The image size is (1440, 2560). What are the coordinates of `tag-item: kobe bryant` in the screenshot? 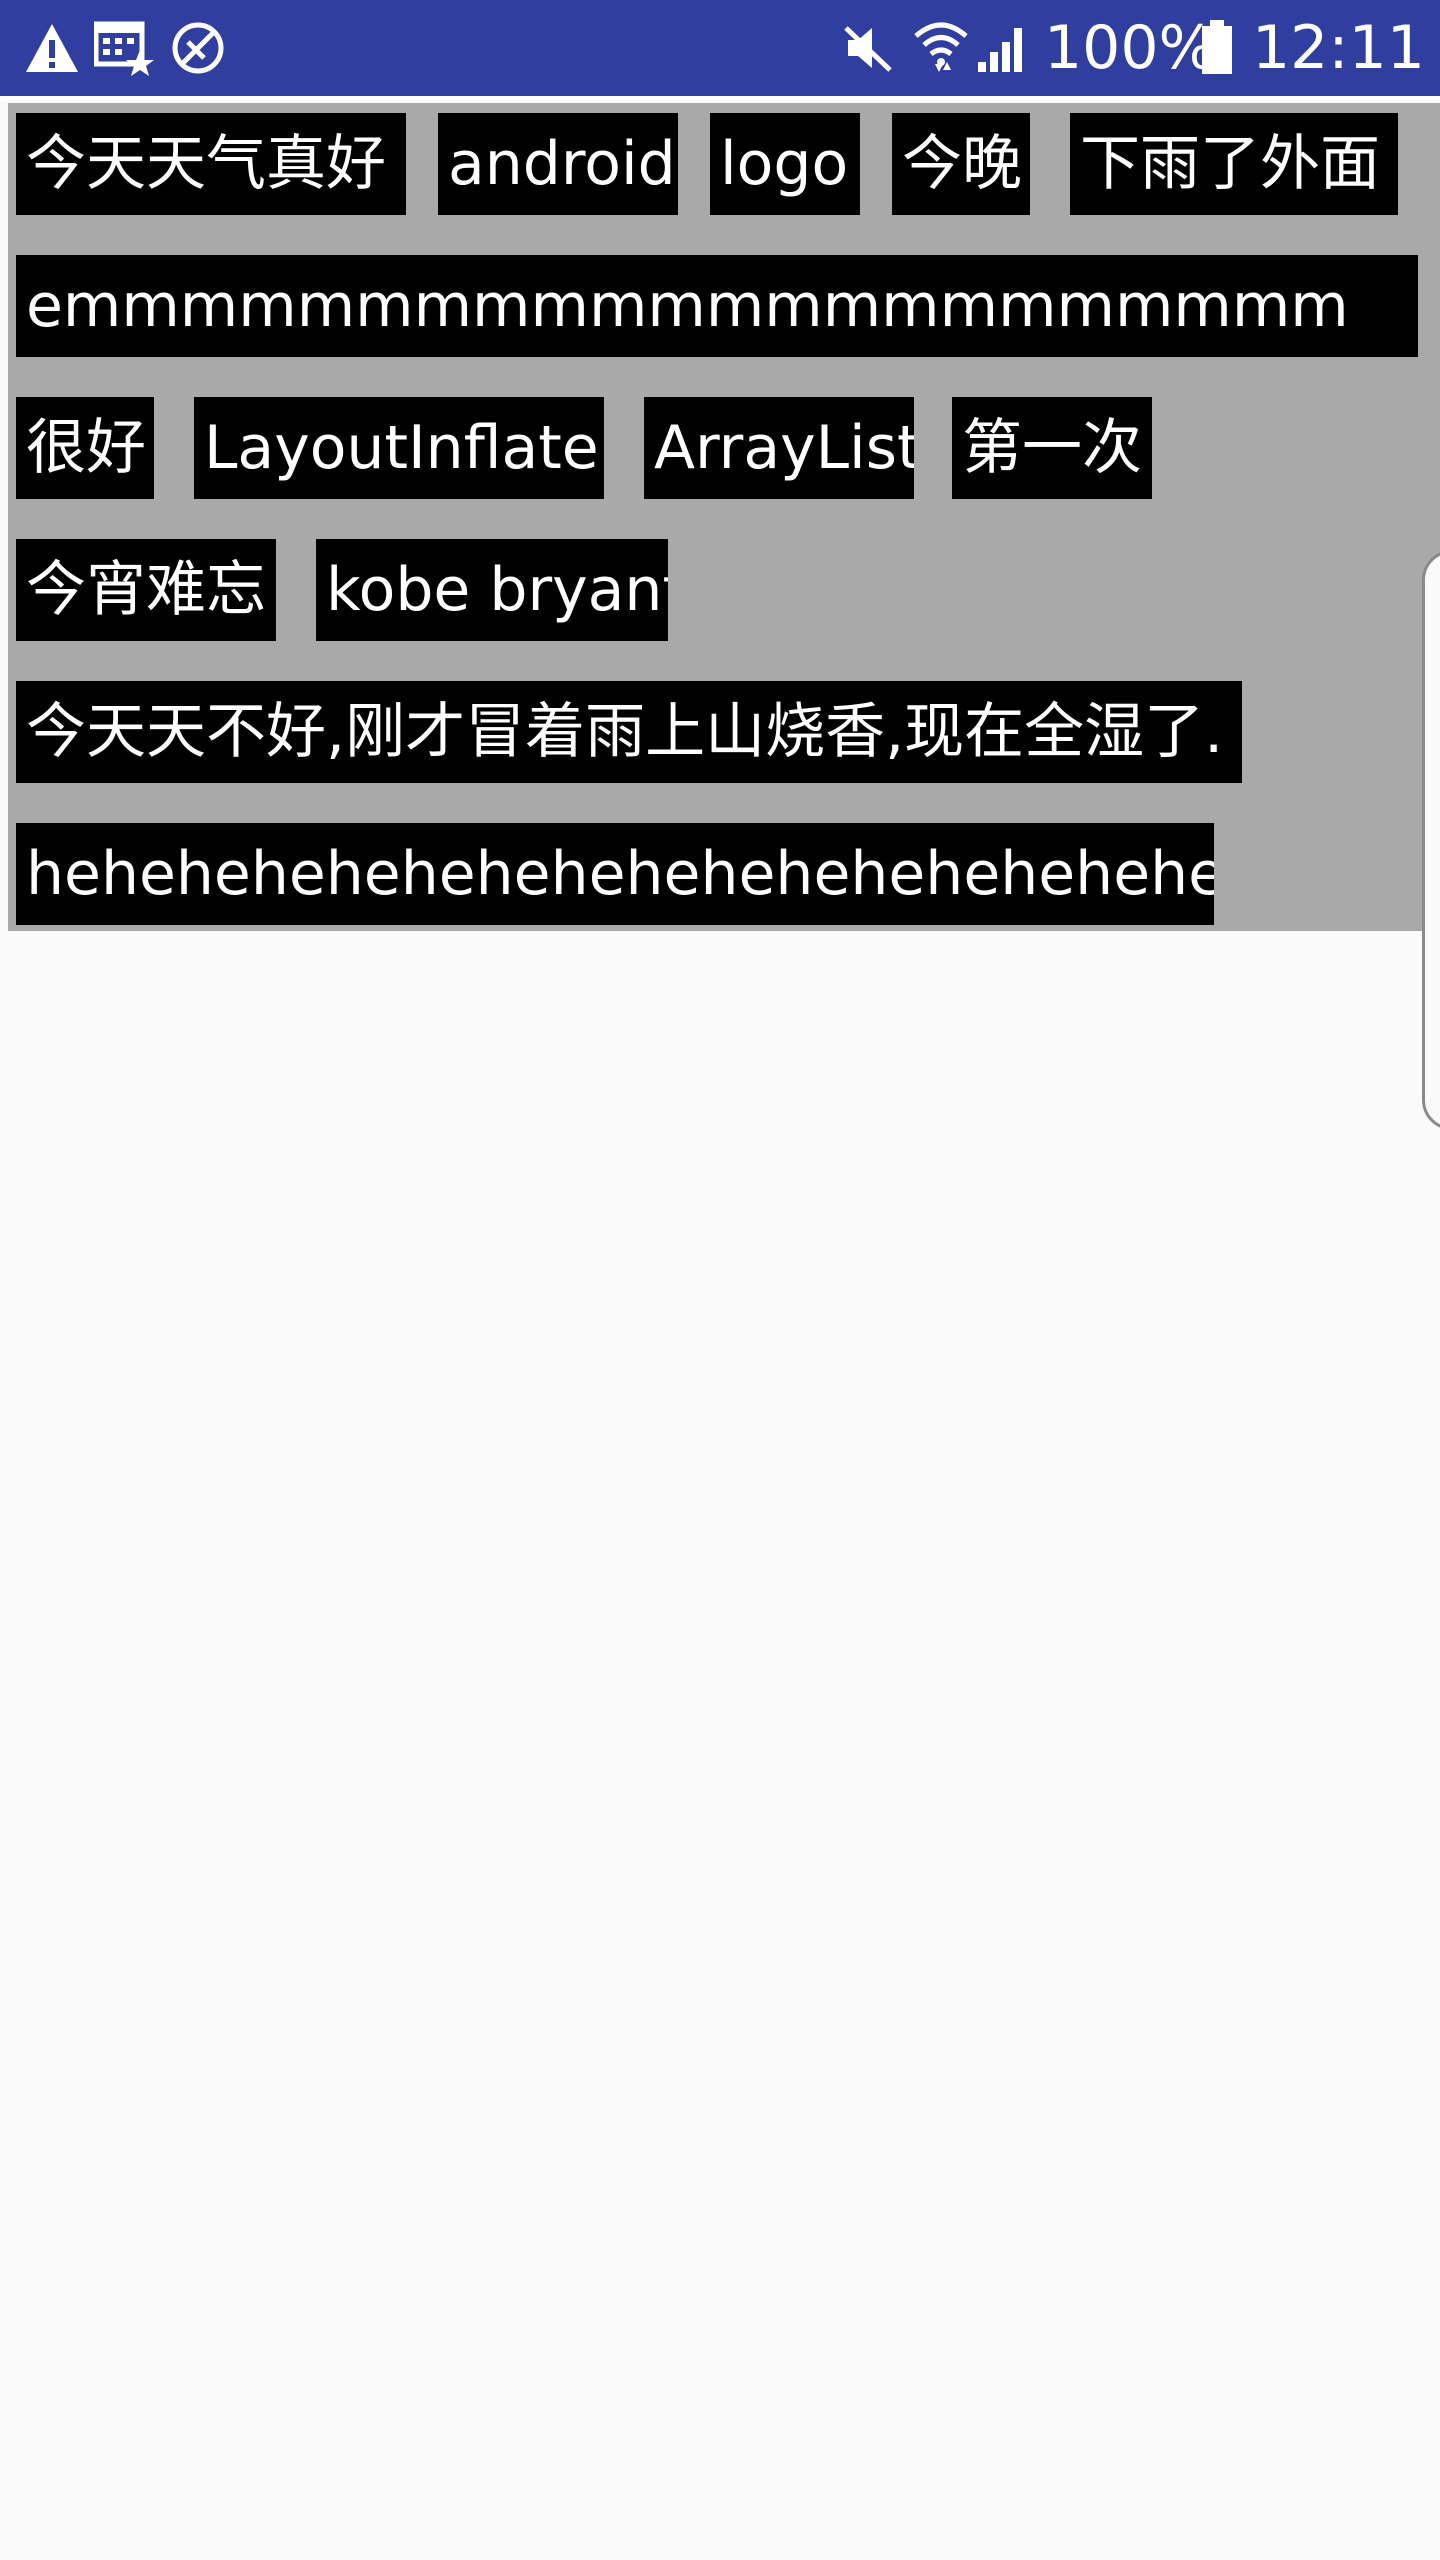 It's located at (492, 590).